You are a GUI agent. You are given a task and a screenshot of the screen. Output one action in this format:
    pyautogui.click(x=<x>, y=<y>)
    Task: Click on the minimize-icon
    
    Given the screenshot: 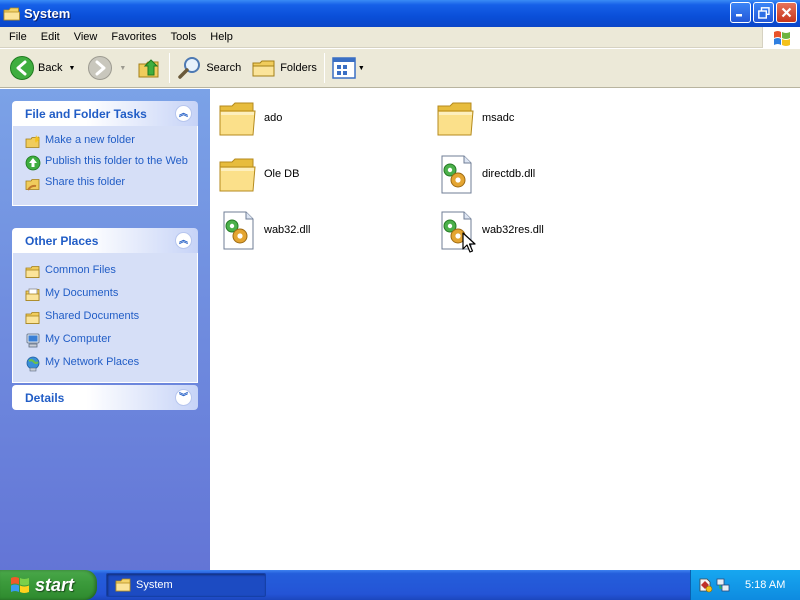 What is the action you would take?
    pyautogui.click(x=739, y=15)
    